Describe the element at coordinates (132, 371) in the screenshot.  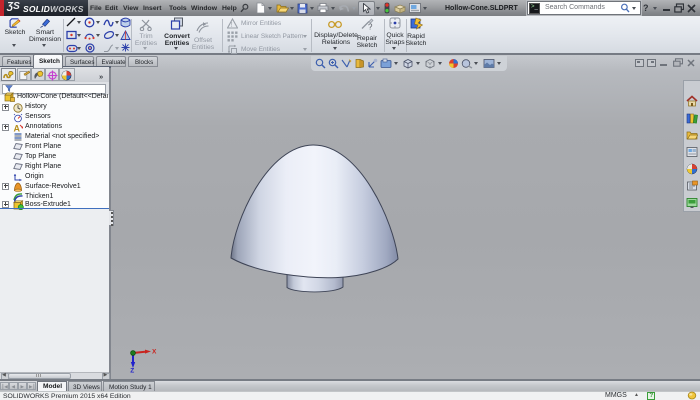
I see `svg-text: Z` at that location.